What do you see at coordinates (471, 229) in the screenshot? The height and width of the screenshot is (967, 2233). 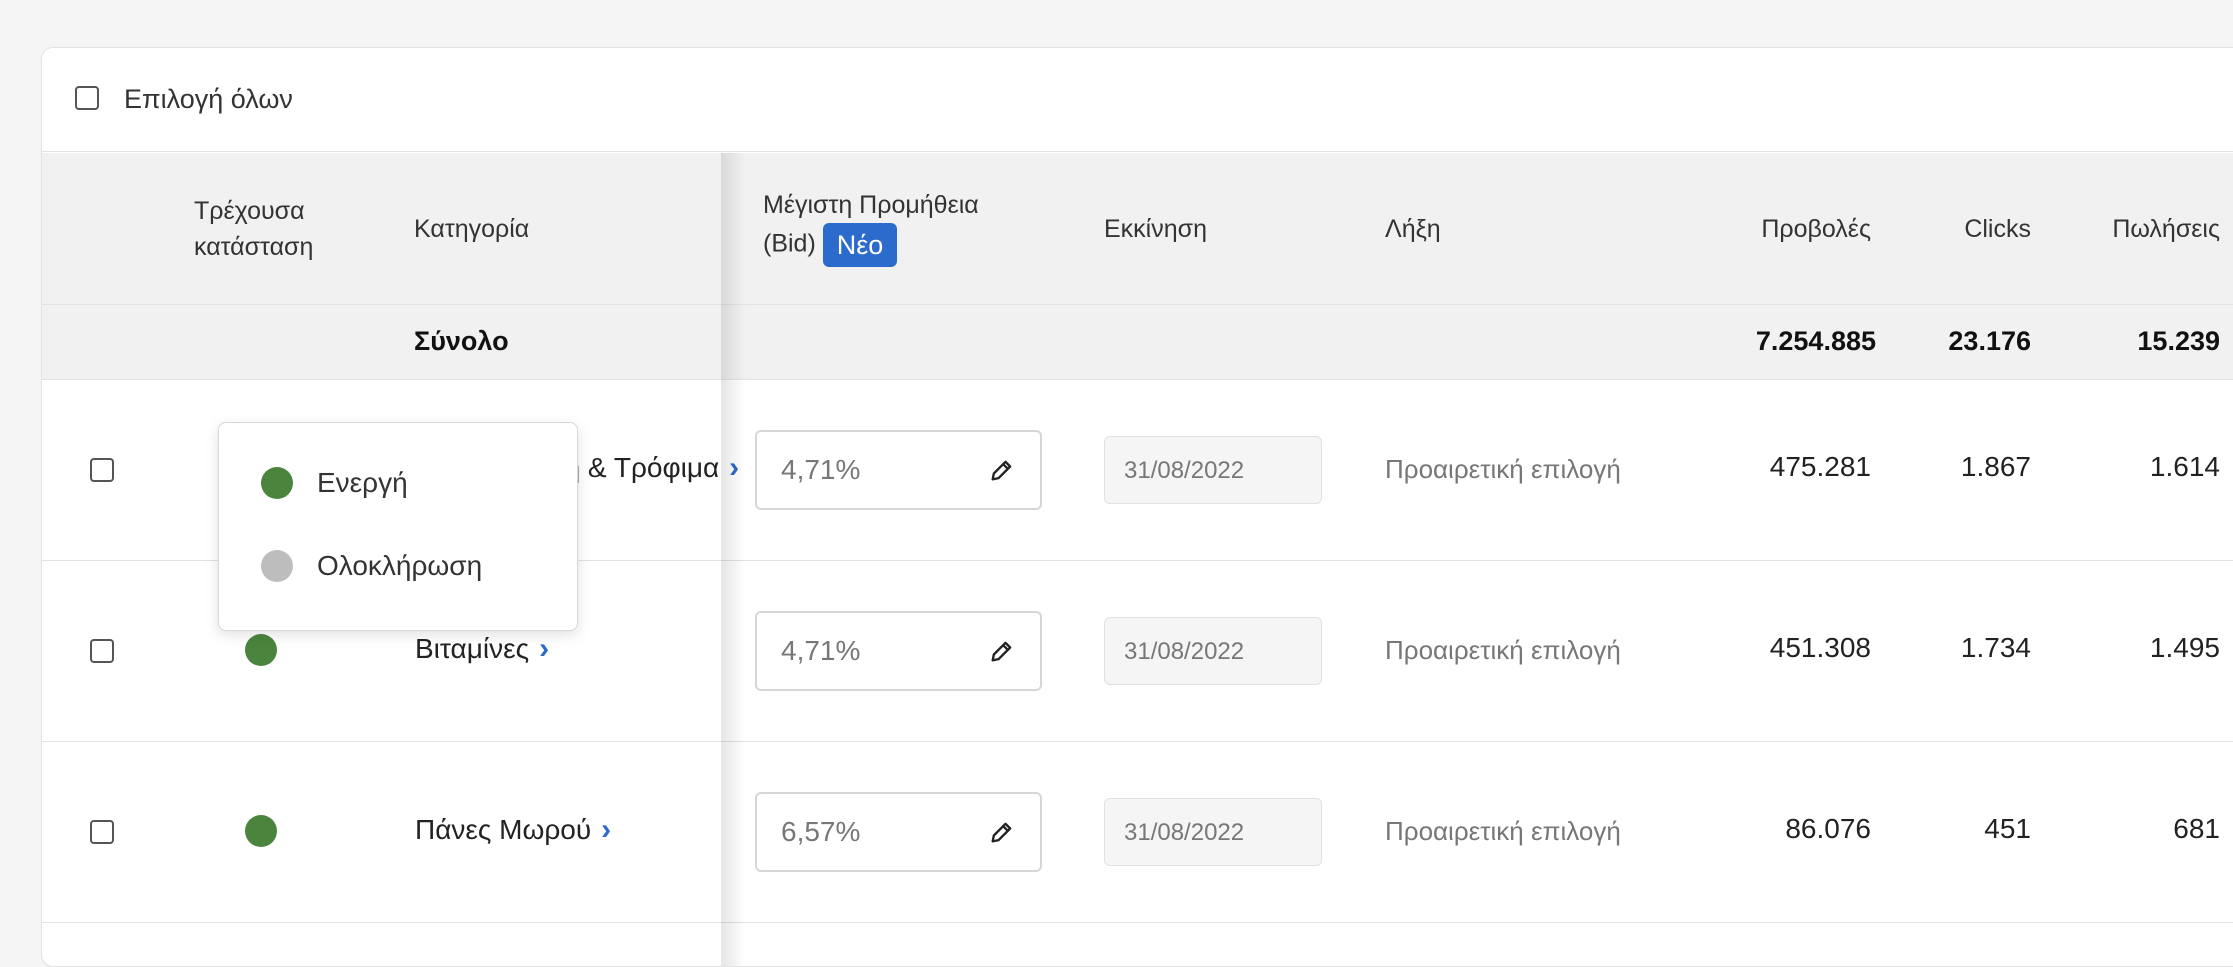 I see `column-header-category: Κατηγορία` at bounding box center [471, 229].